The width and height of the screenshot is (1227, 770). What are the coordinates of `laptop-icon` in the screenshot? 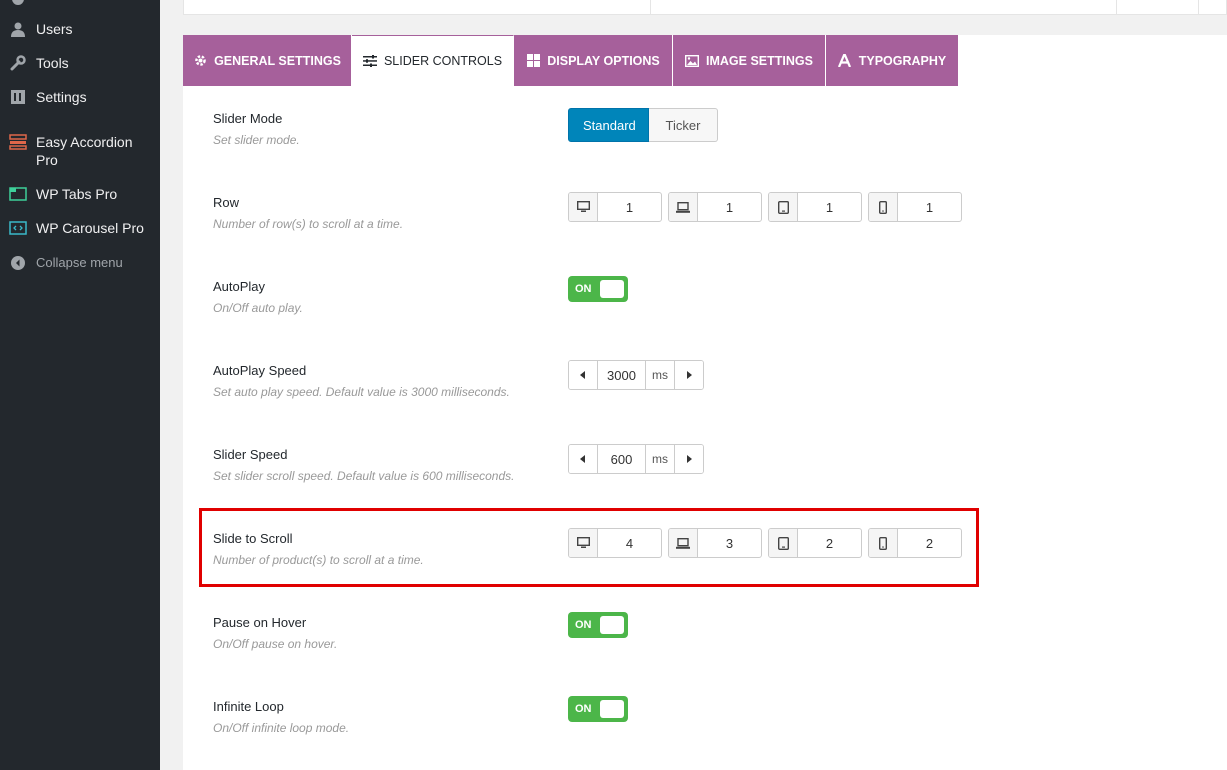 It's located at (683, 207).